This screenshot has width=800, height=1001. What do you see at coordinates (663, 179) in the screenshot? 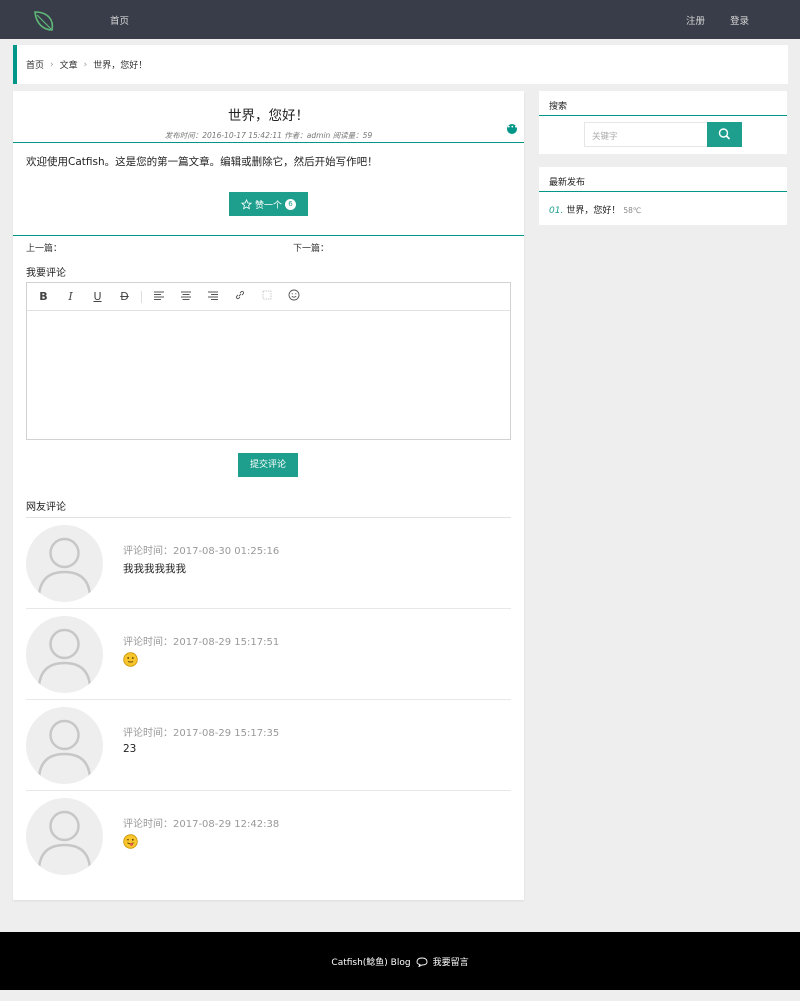
I see `recent-posts-title: 最新发布` at bounding box center [663, 179].